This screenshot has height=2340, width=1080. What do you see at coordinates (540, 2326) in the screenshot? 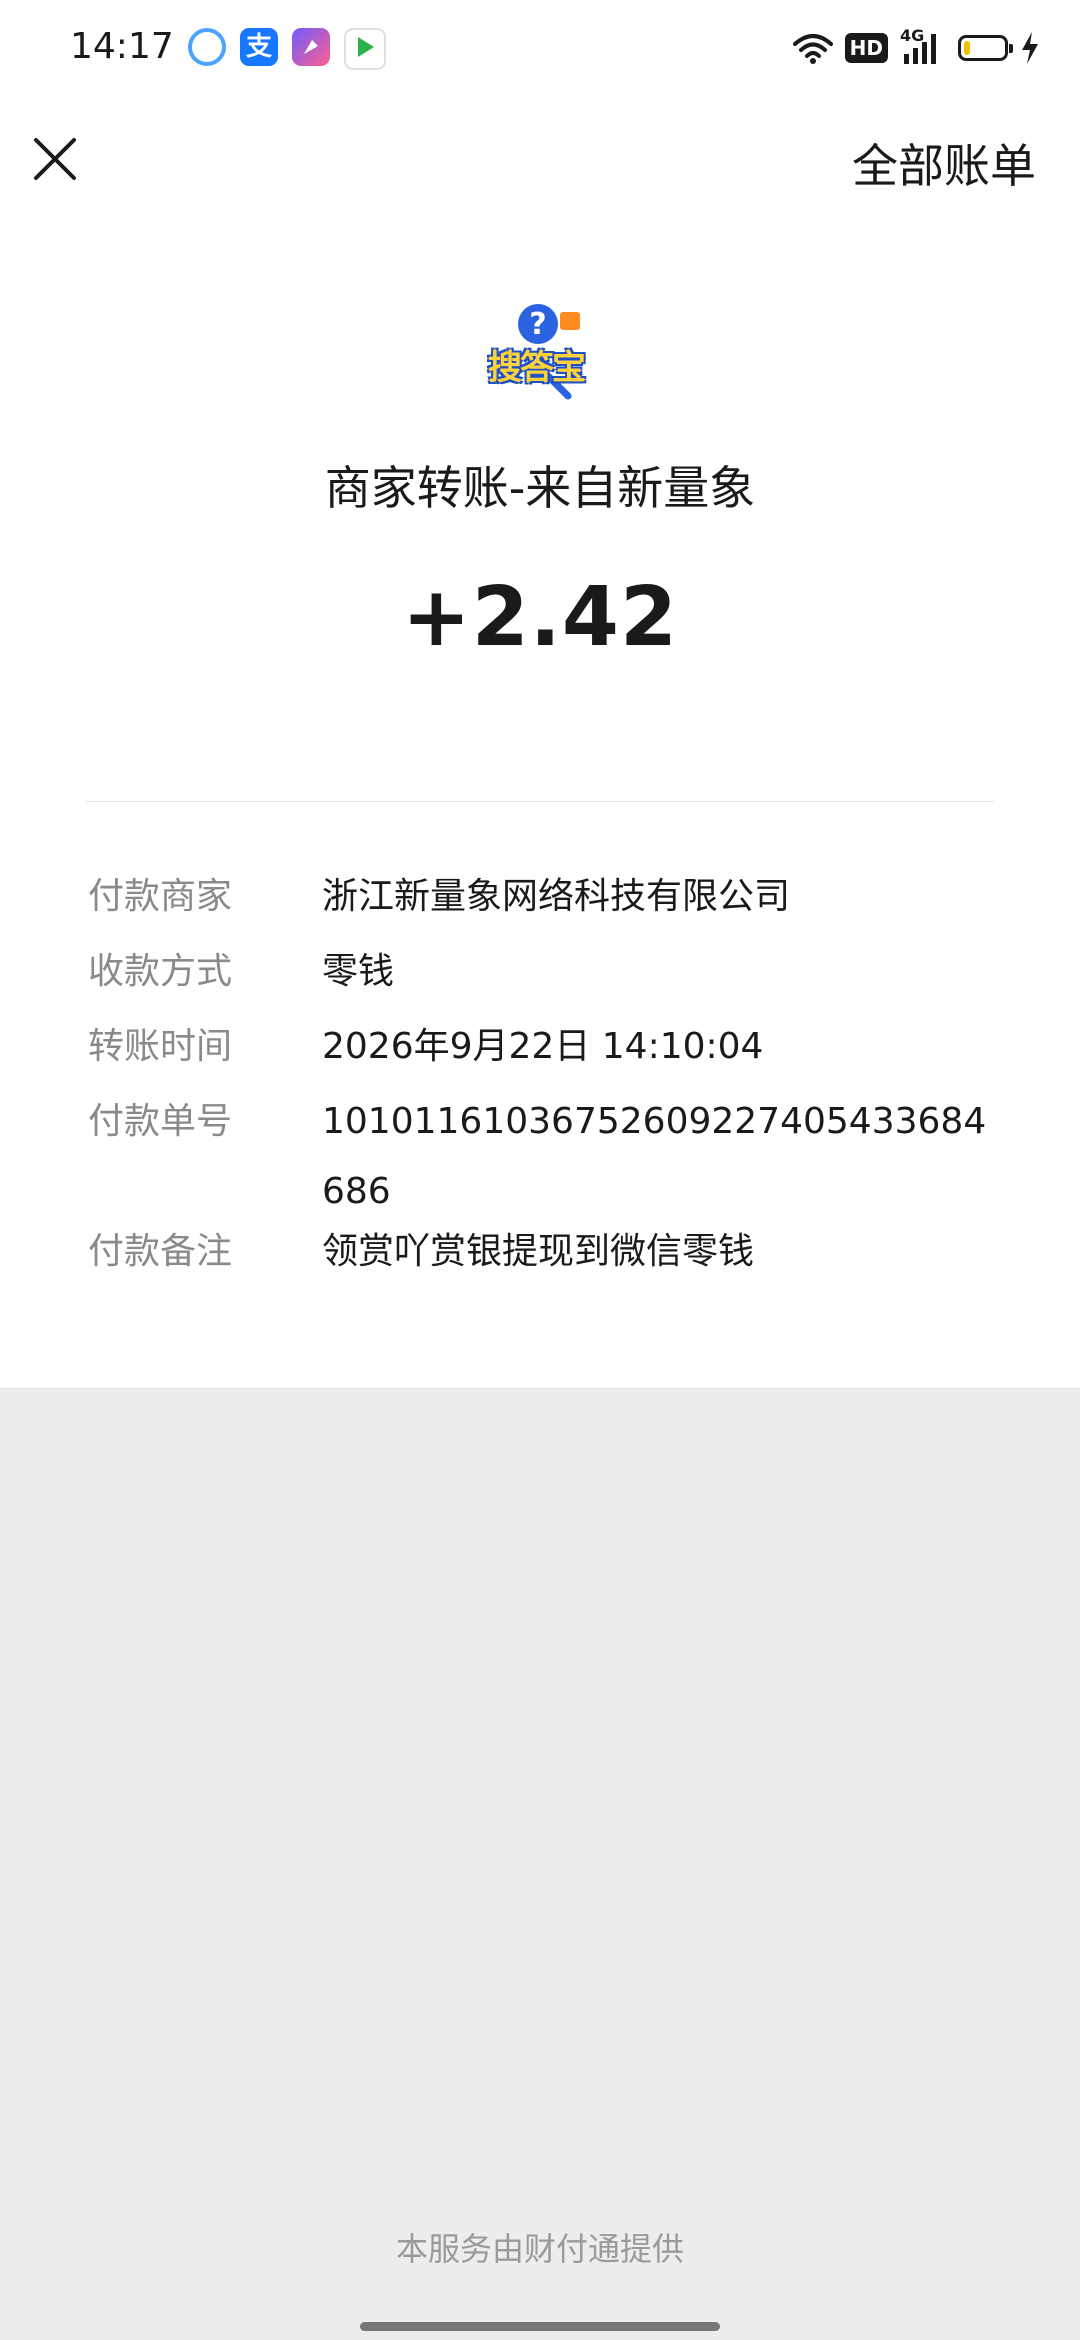
I see `home-indicator` at bounding box center [540, 2326].